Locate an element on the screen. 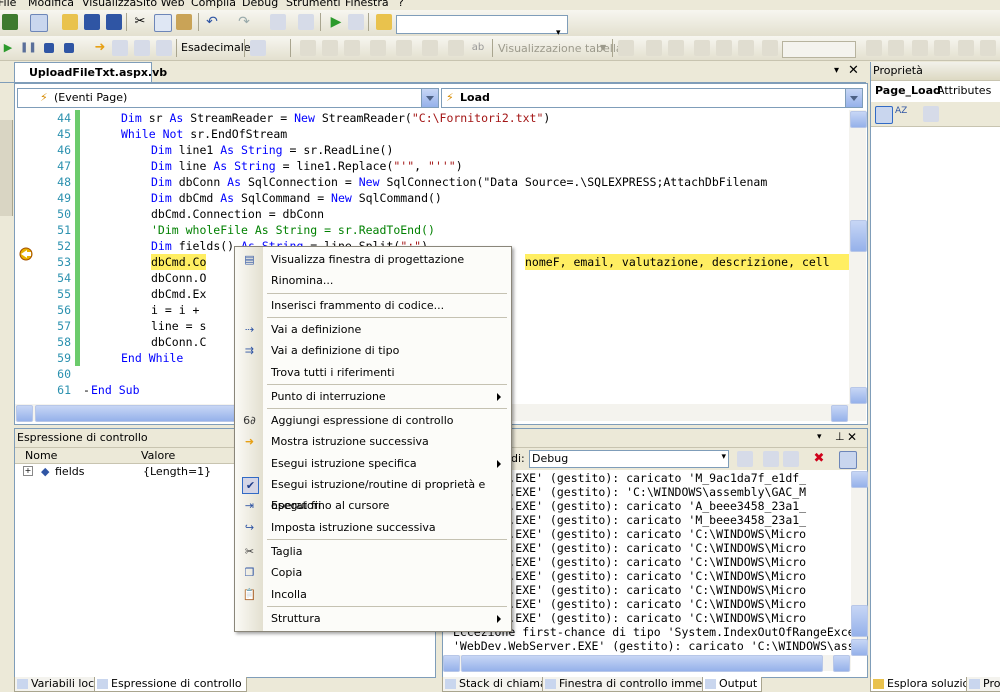 The image size is (1000, 692). menu-file: File is located at coordinates (8, 4).